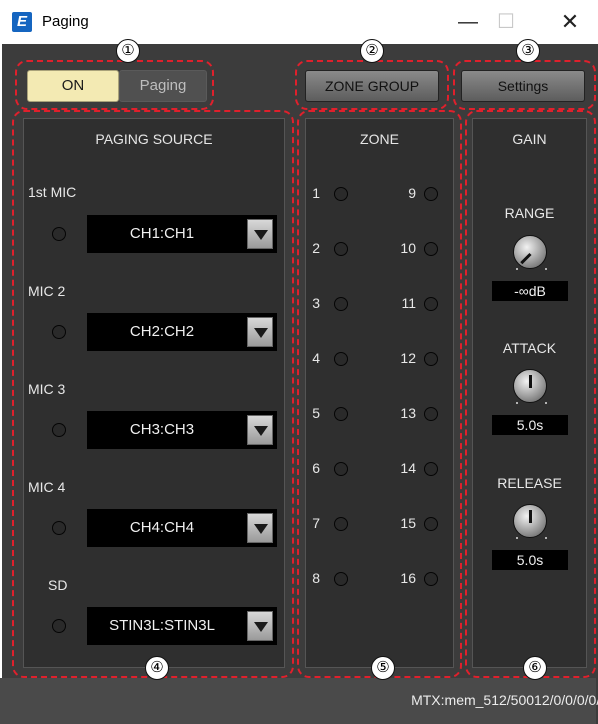 This screenshot has height=724, width=598. Describe the element at coordinates (372, 51) in the screenshot. I see `callout-number: ②` at that location.